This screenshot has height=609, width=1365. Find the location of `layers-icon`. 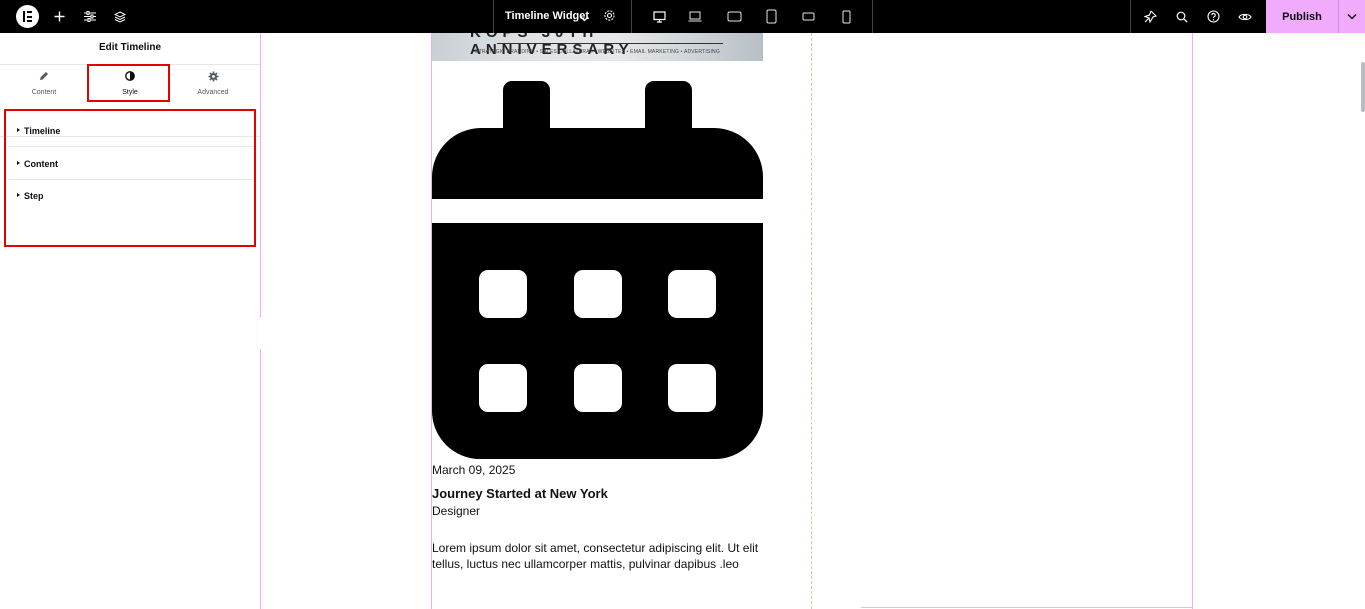

layers-icon is located at coordinates (120, 16).